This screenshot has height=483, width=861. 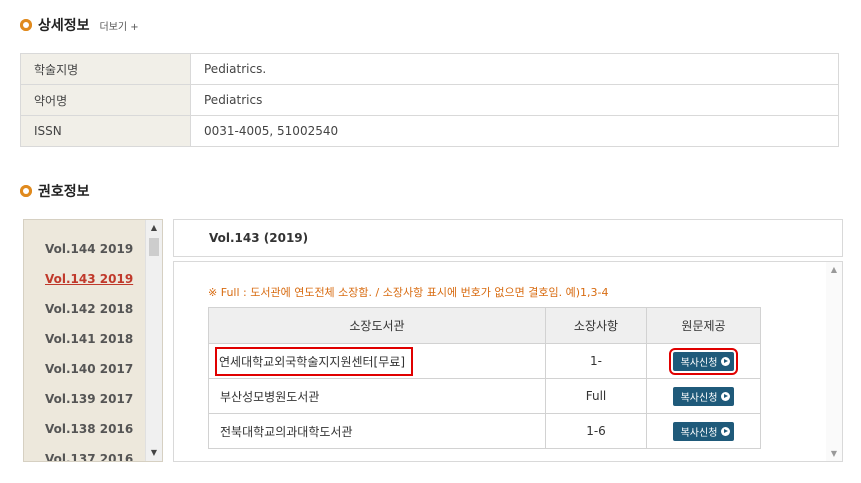 I want to click on holdings-scrollbar: ▲ ▼, so click(x=834, y=361).